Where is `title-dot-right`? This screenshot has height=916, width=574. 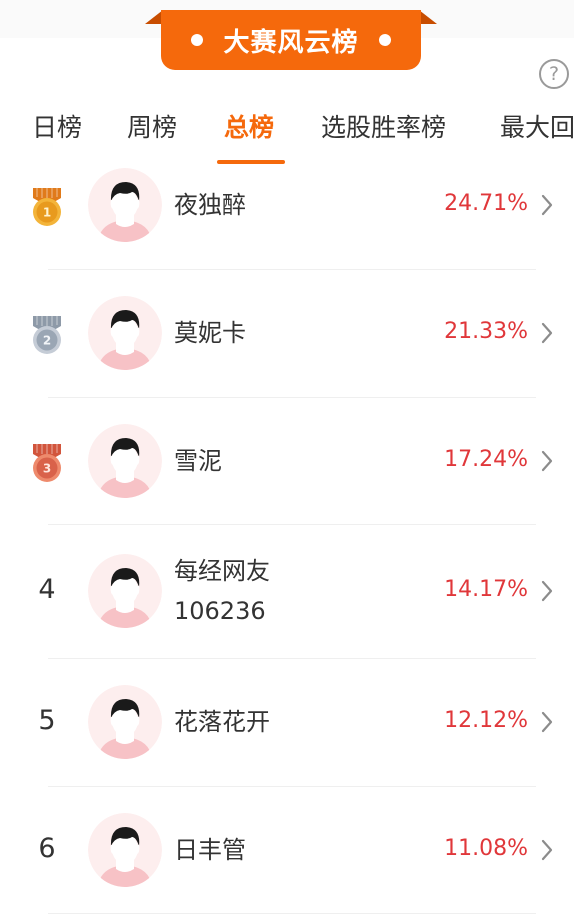
title-dot-right is located at coordinates (384, 40).